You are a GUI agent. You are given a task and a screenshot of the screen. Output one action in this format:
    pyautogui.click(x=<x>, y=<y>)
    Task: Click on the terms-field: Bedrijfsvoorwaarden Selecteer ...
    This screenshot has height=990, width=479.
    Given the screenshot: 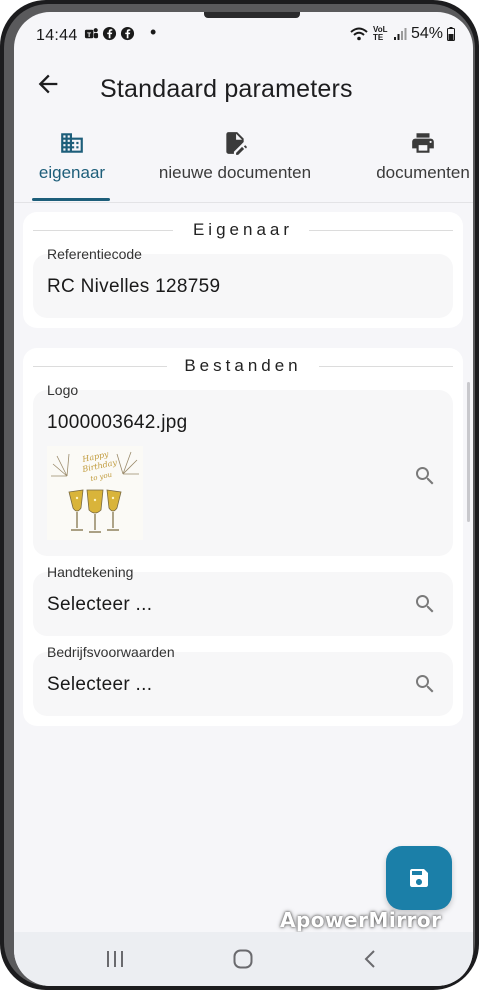 What is the action you would take?
    pyautogui.click(x=243, y=680)
    